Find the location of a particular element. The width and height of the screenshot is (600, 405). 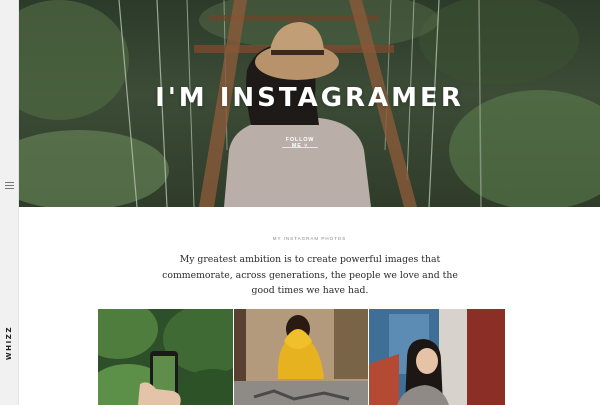

brand-logo: WHIZZ is located at coordinates (9, 343).